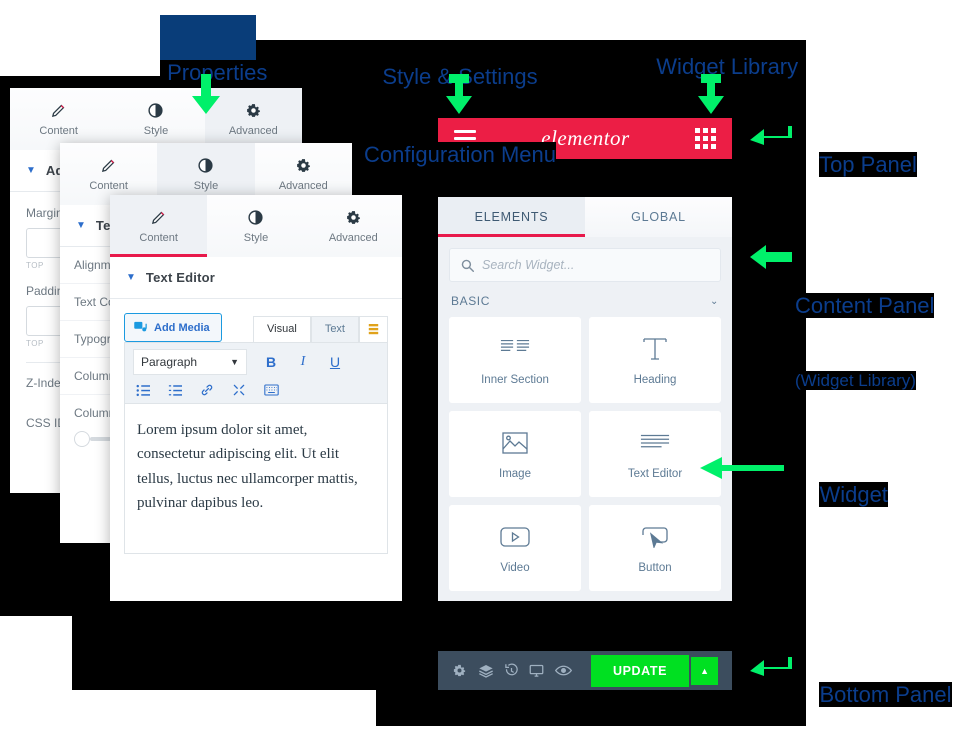 Image resolution: width=956 pixels, height=738 pixels. Describe the element at coordinates (770, 257) in the screenshot. I see `arrow-left-content-panel` at that location.